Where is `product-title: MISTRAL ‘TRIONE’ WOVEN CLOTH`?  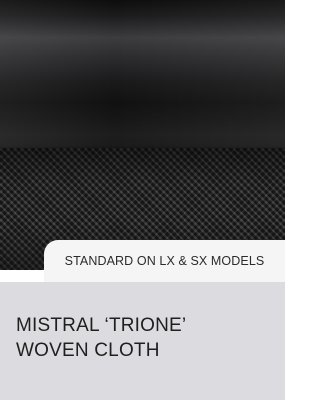 product-title: MISTRAL ‘TRIONE’ WOVEN CLOTH is located at coordinates (146, 338).